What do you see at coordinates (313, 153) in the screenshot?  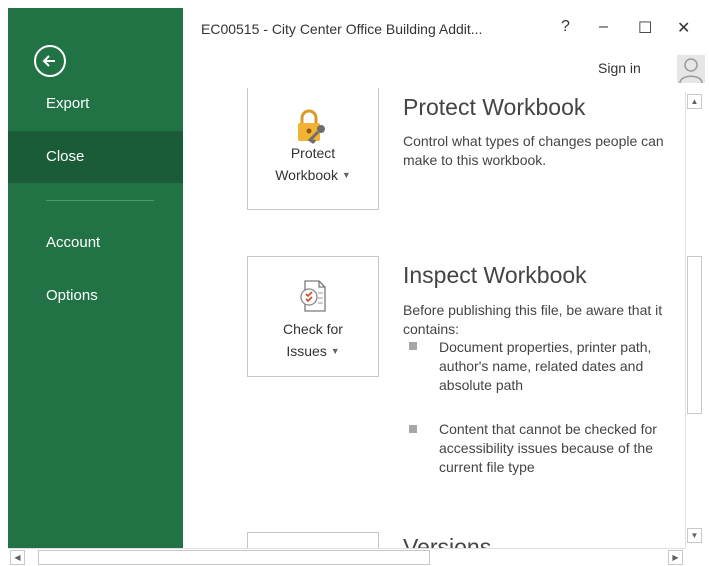 I see `protect-label-line1: Protect` at bounding box center [313, 153].